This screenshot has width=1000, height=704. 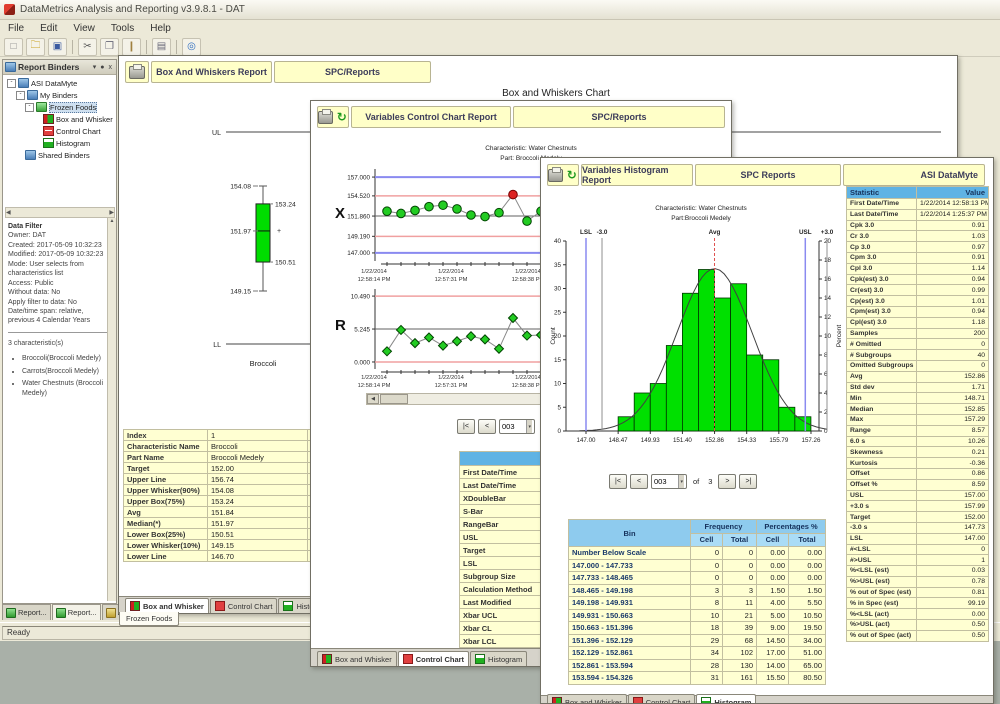 What do you see at coordinates (807, 553) in the screenshot?
I see `bin-value-cell: 0.00` at bounding box center [807, 553].